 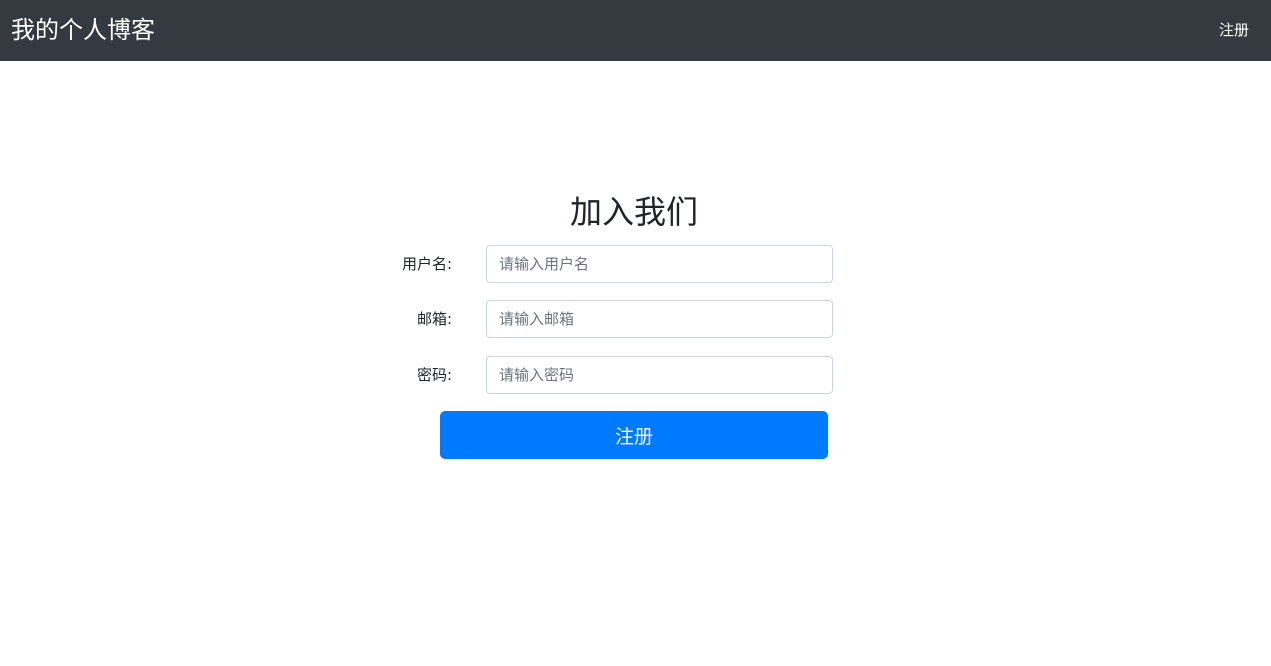 What do you see at coordinates (659, 319) in the screenshot?
I see `email-input` at bounding box center [659, 319].